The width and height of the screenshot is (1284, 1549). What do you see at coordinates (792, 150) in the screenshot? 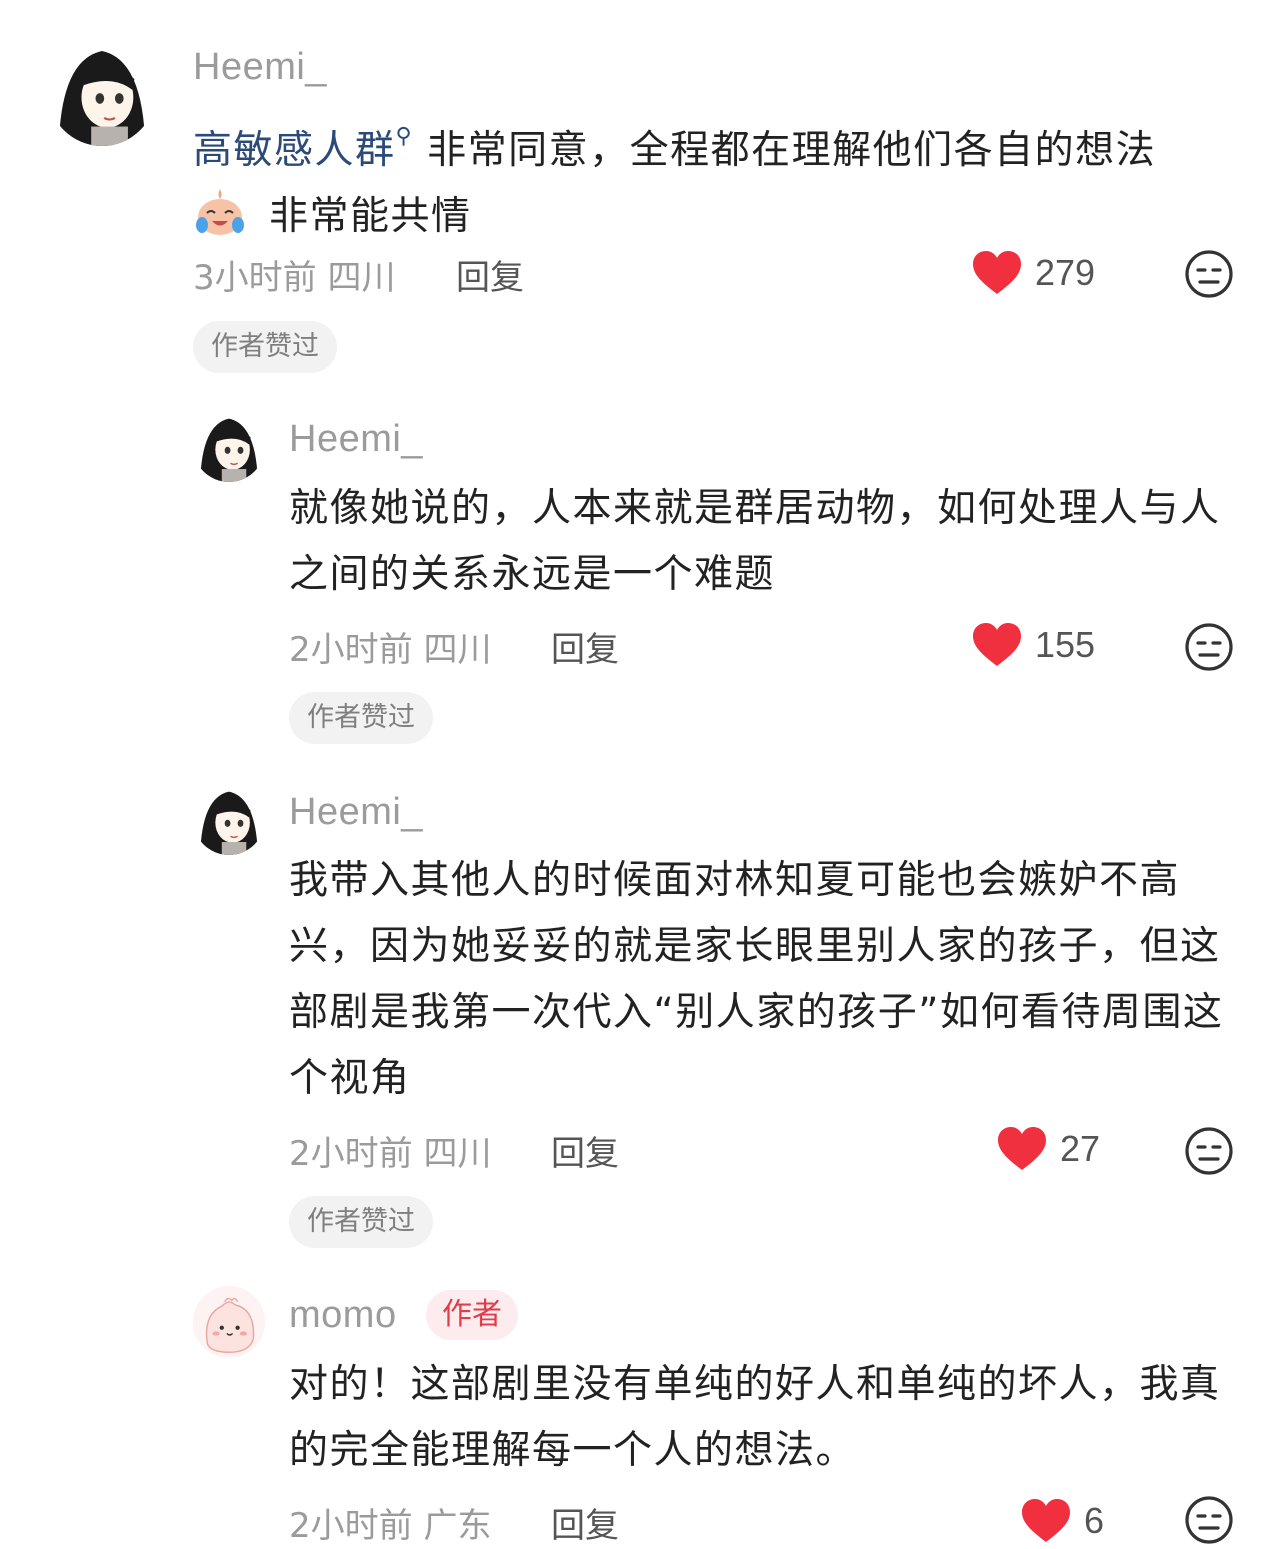
I see `comment-text-line1: 非常同意，全程都在理解他们各自的想法` at bounding box center [792, 150].